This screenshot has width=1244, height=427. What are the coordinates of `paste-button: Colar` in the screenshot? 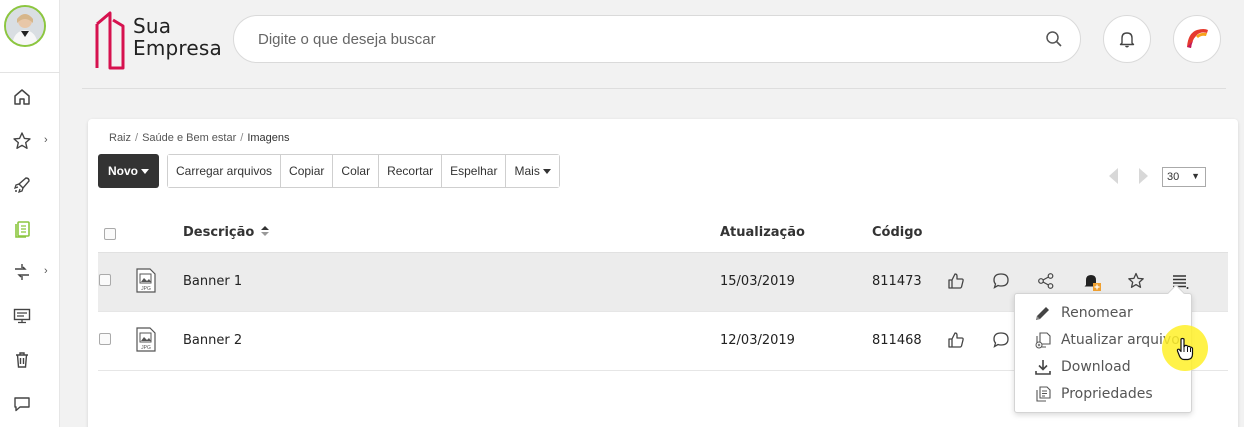 It's located at (356, 171).